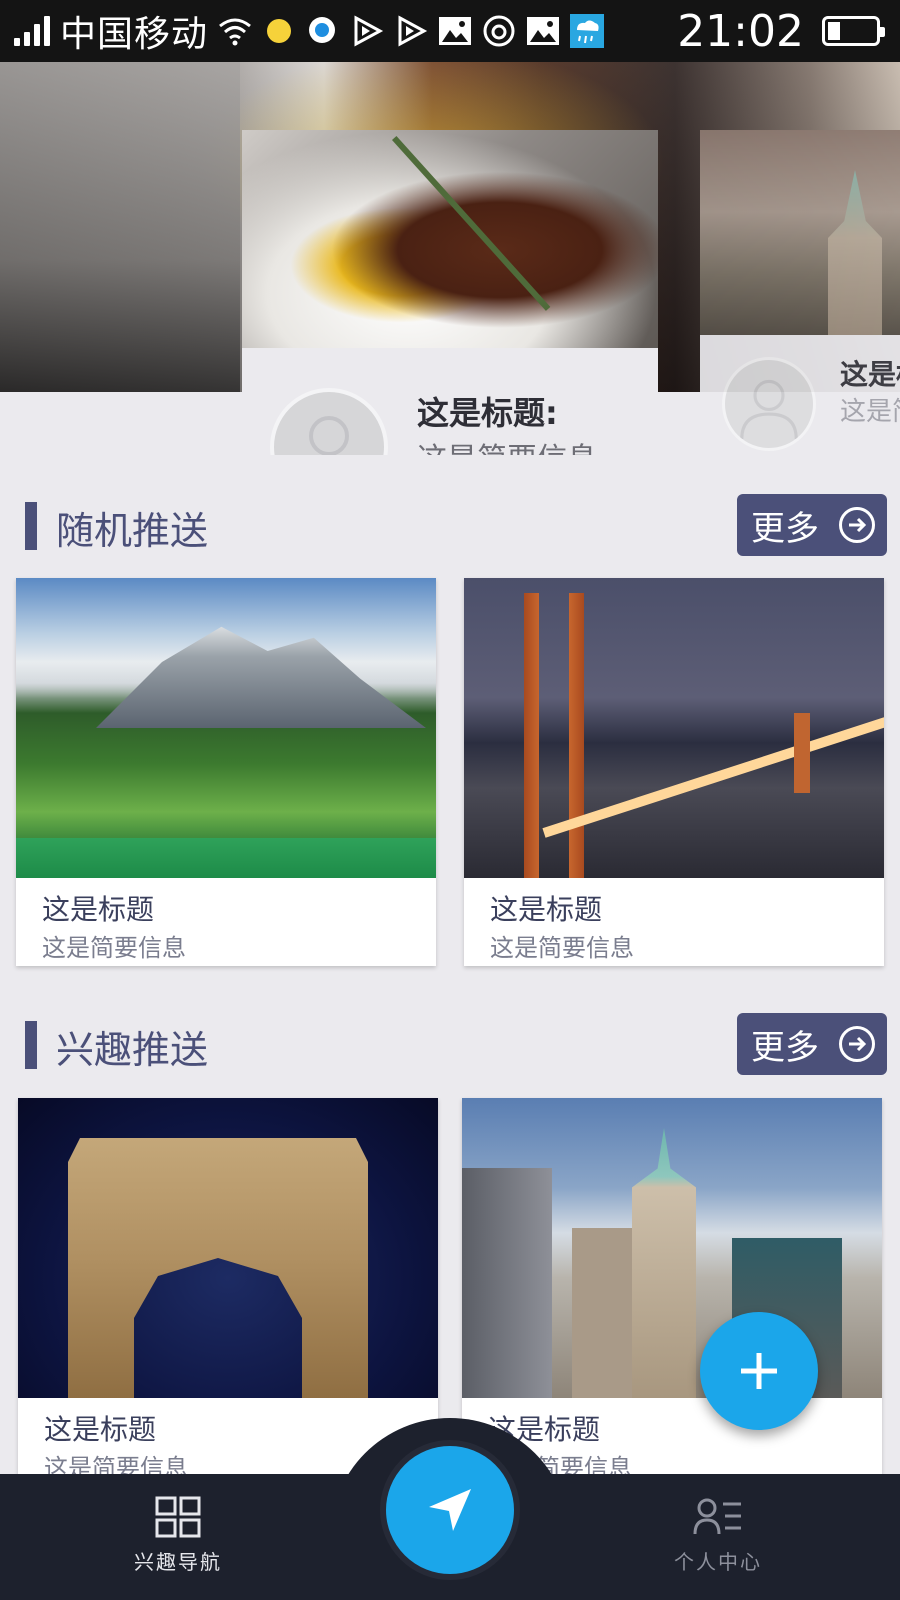  What do you see at coordinates (178, 1541) in the screenshot?
I see `nav-interest: 兴趣导航` at bounding box center [178, 1541].